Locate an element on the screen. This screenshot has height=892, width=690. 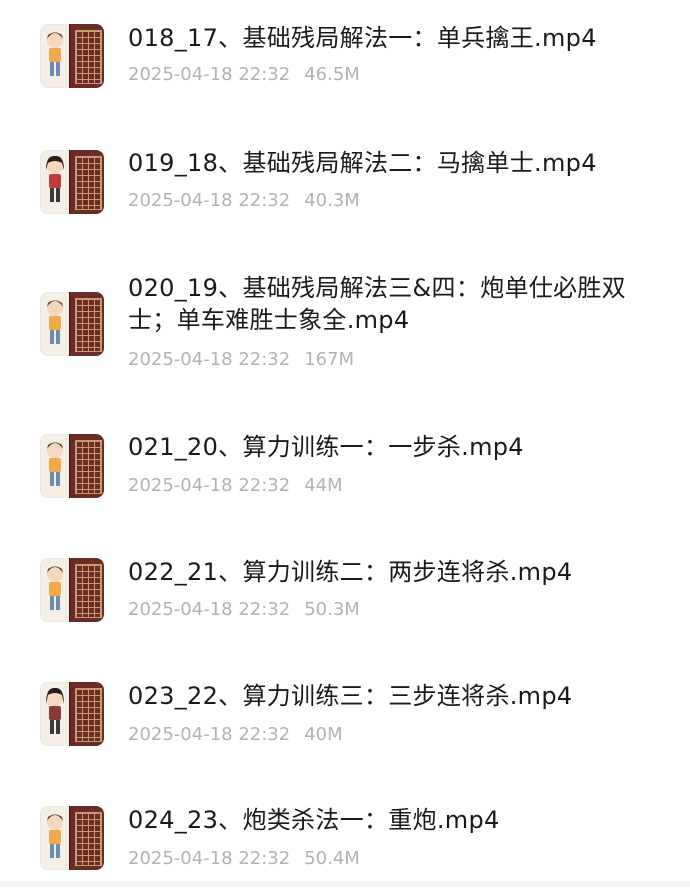
file-size: 40M is located at coordinates (323, 734).